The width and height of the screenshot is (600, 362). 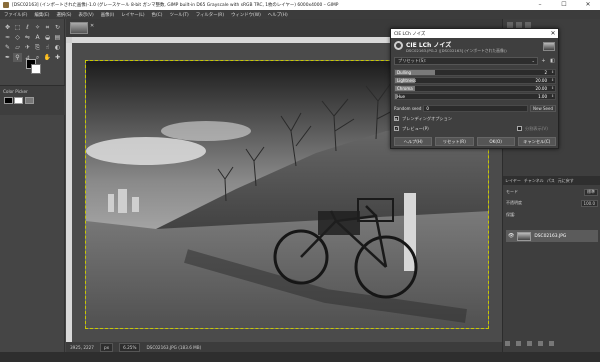 What do you see at coordinates (7, 37) in the screenshot?
I see `warp-icon: ≈` at bounding box center [7, 37].